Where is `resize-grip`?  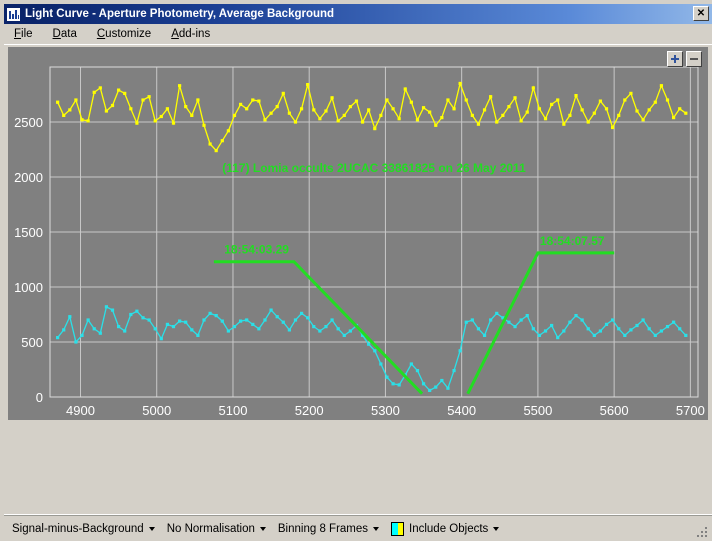
resize-grip is located at coordinates (703, 533).